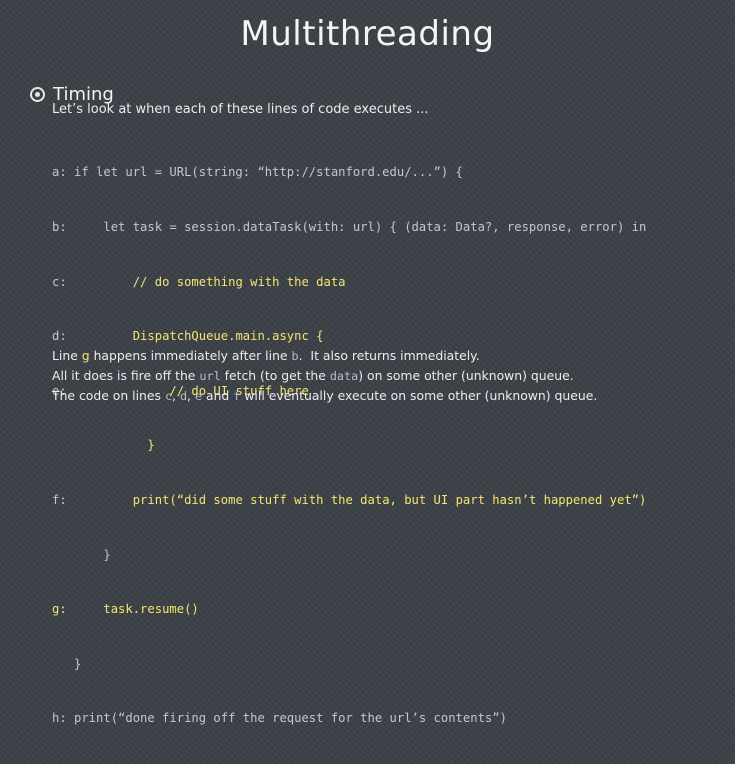  Describe the element at coordinates (37, 94) in the screenshot. I see `bullet-icon` at that location.